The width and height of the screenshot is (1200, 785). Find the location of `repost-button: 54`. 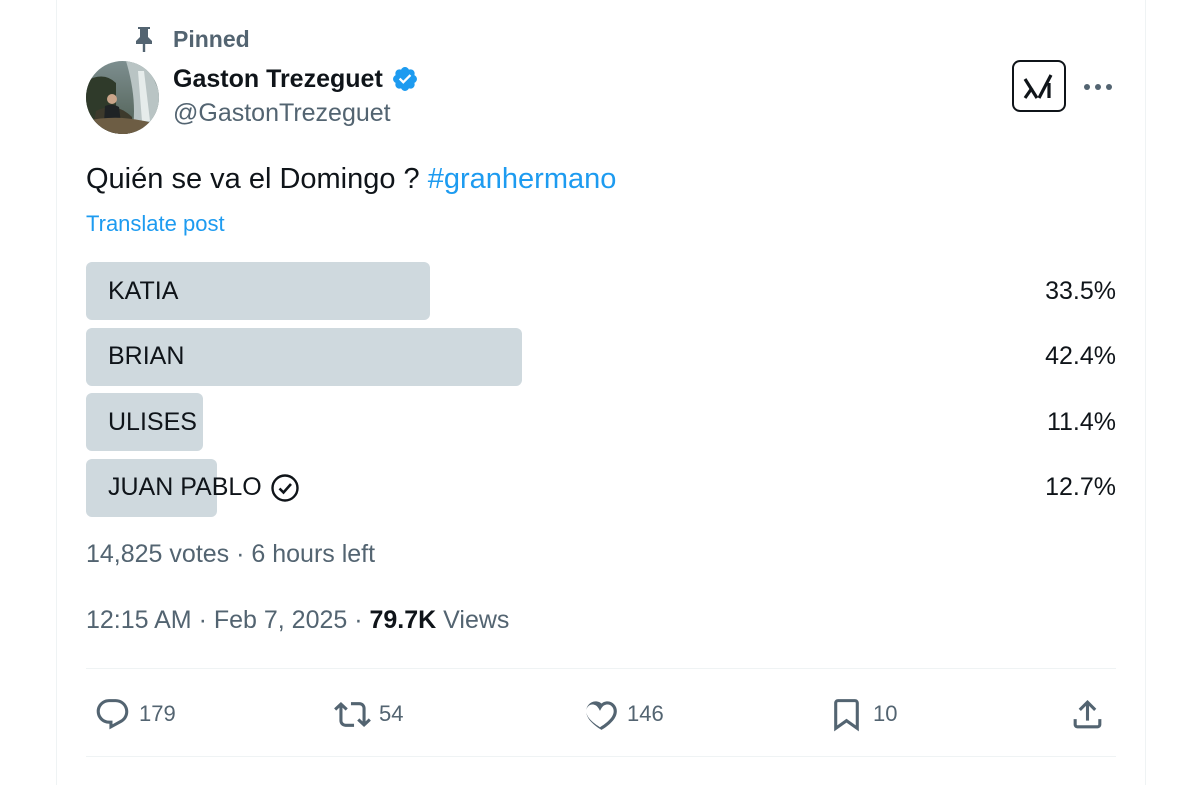

repost-button: 54 is located at coordinates (368, 714).